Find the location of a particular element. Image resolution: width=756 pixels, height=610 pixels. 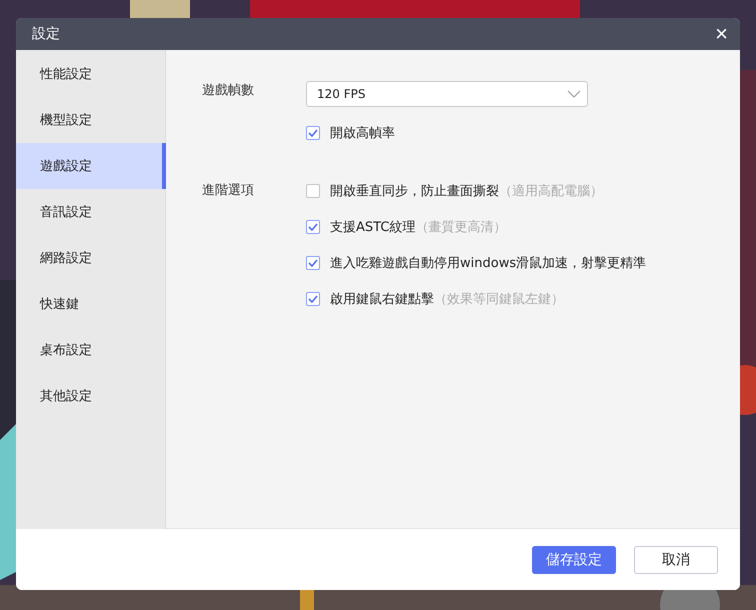

option-label: 開啟垂直同步，防止畫面撕裂（適用高配電腦） is located at coordinates (466, 191).